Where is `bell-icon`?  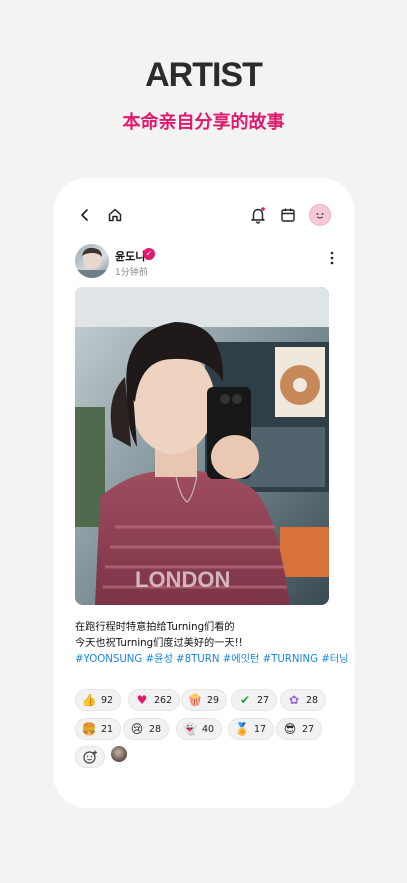 bell-icon is located at coordinates (258, 215).